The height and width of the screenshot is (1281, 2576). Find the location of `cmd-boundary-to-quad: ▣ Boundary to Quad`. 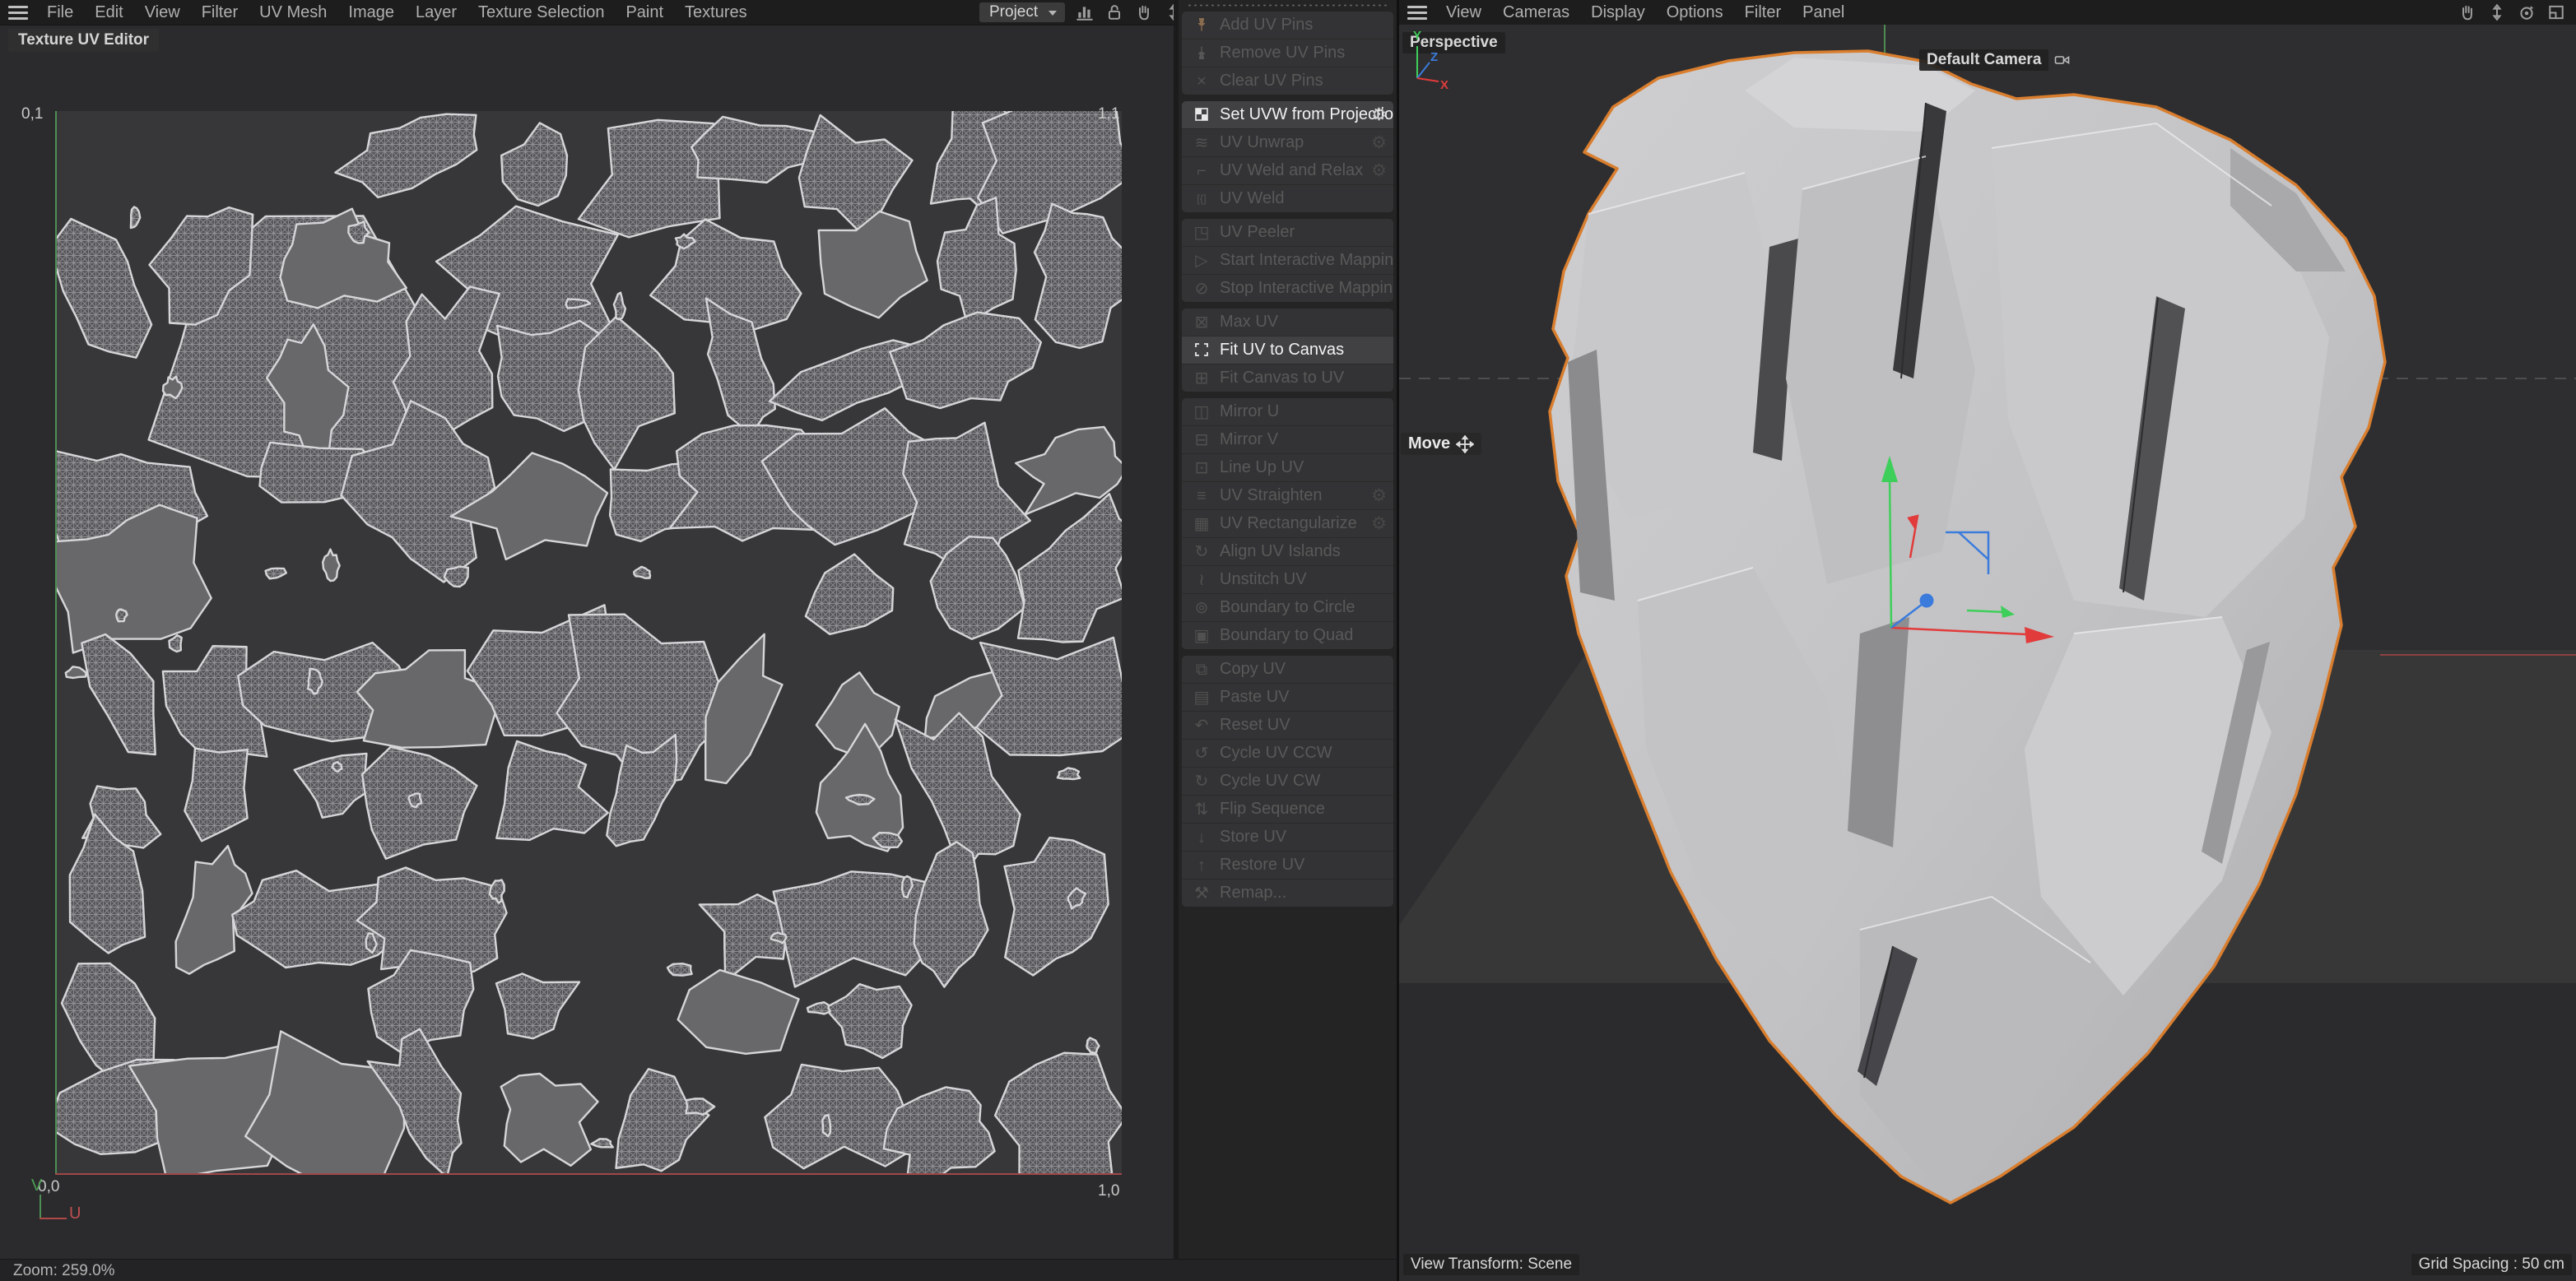

cmd-boundary-to-quad: ▣ Boundary to Quad is located at coordinates (1287, 636).